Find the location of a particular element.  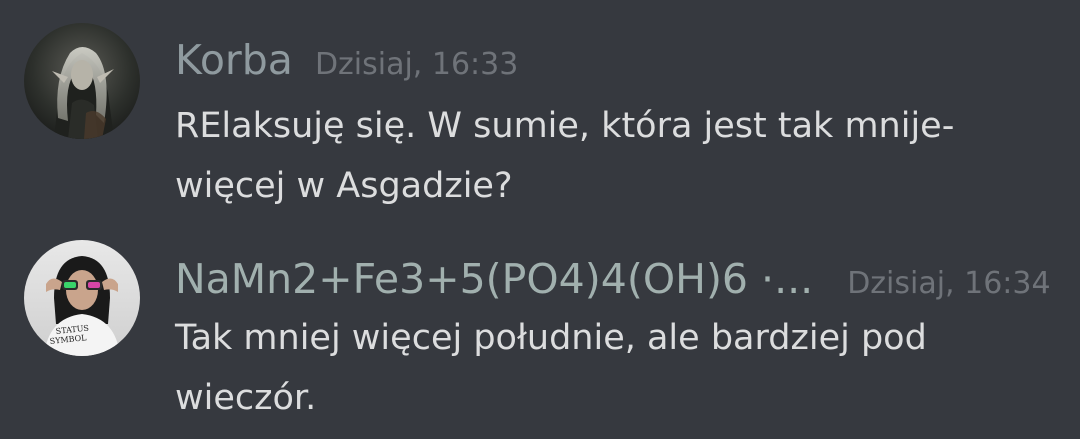

message-header: Korba Dzisiaj, 16:33 is located at coordinates (346, 60).